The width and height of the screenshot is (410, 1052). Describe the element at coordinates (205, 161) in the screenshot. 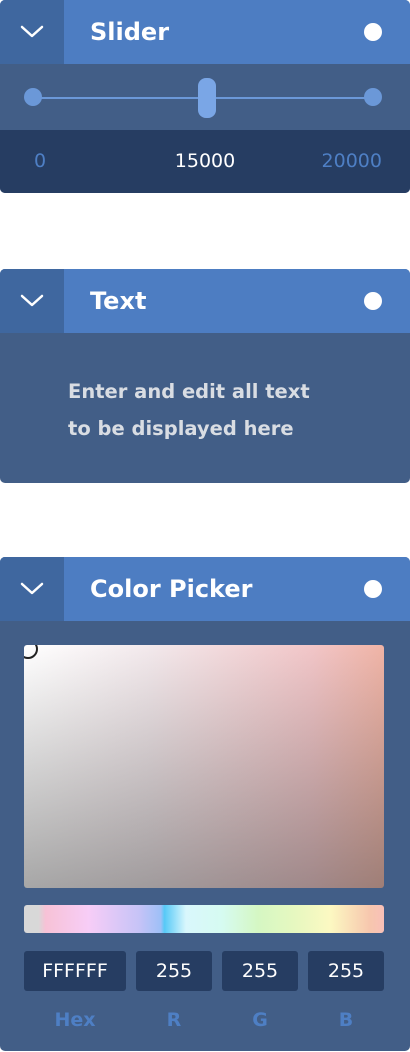

I see `slider-labels: 0 15000 20000` at that location.